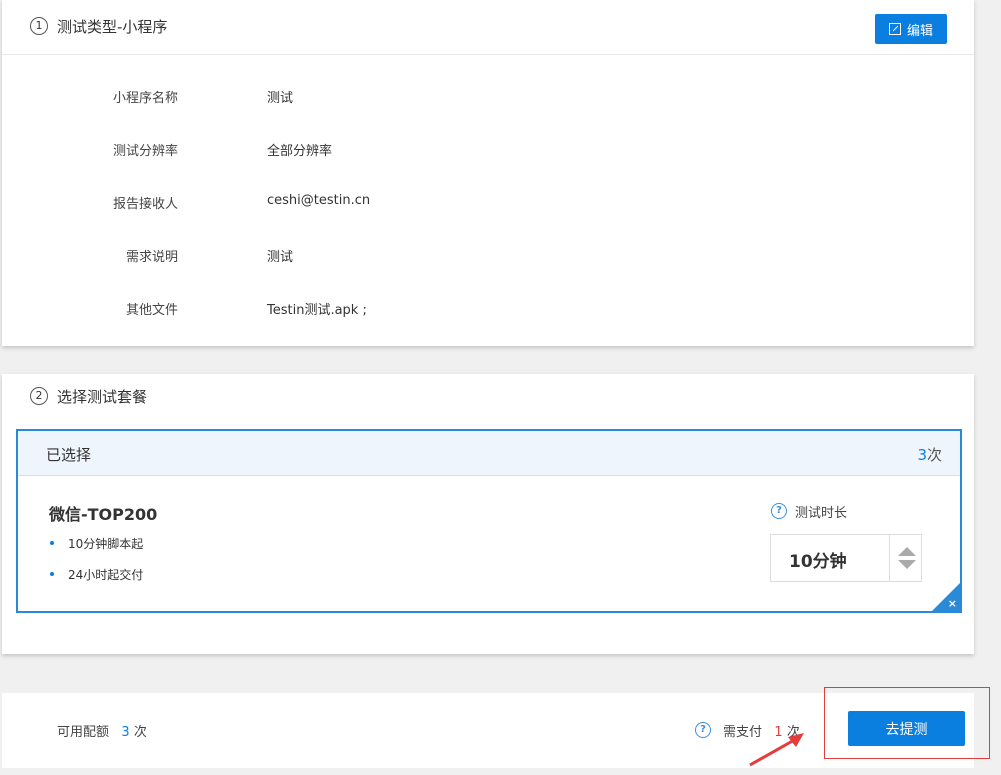 This screenshot has height=775, width=1001. Describe the element at coordinates (776, 750) in the screenshot. I see `annotation-arrow-icon` at that location.